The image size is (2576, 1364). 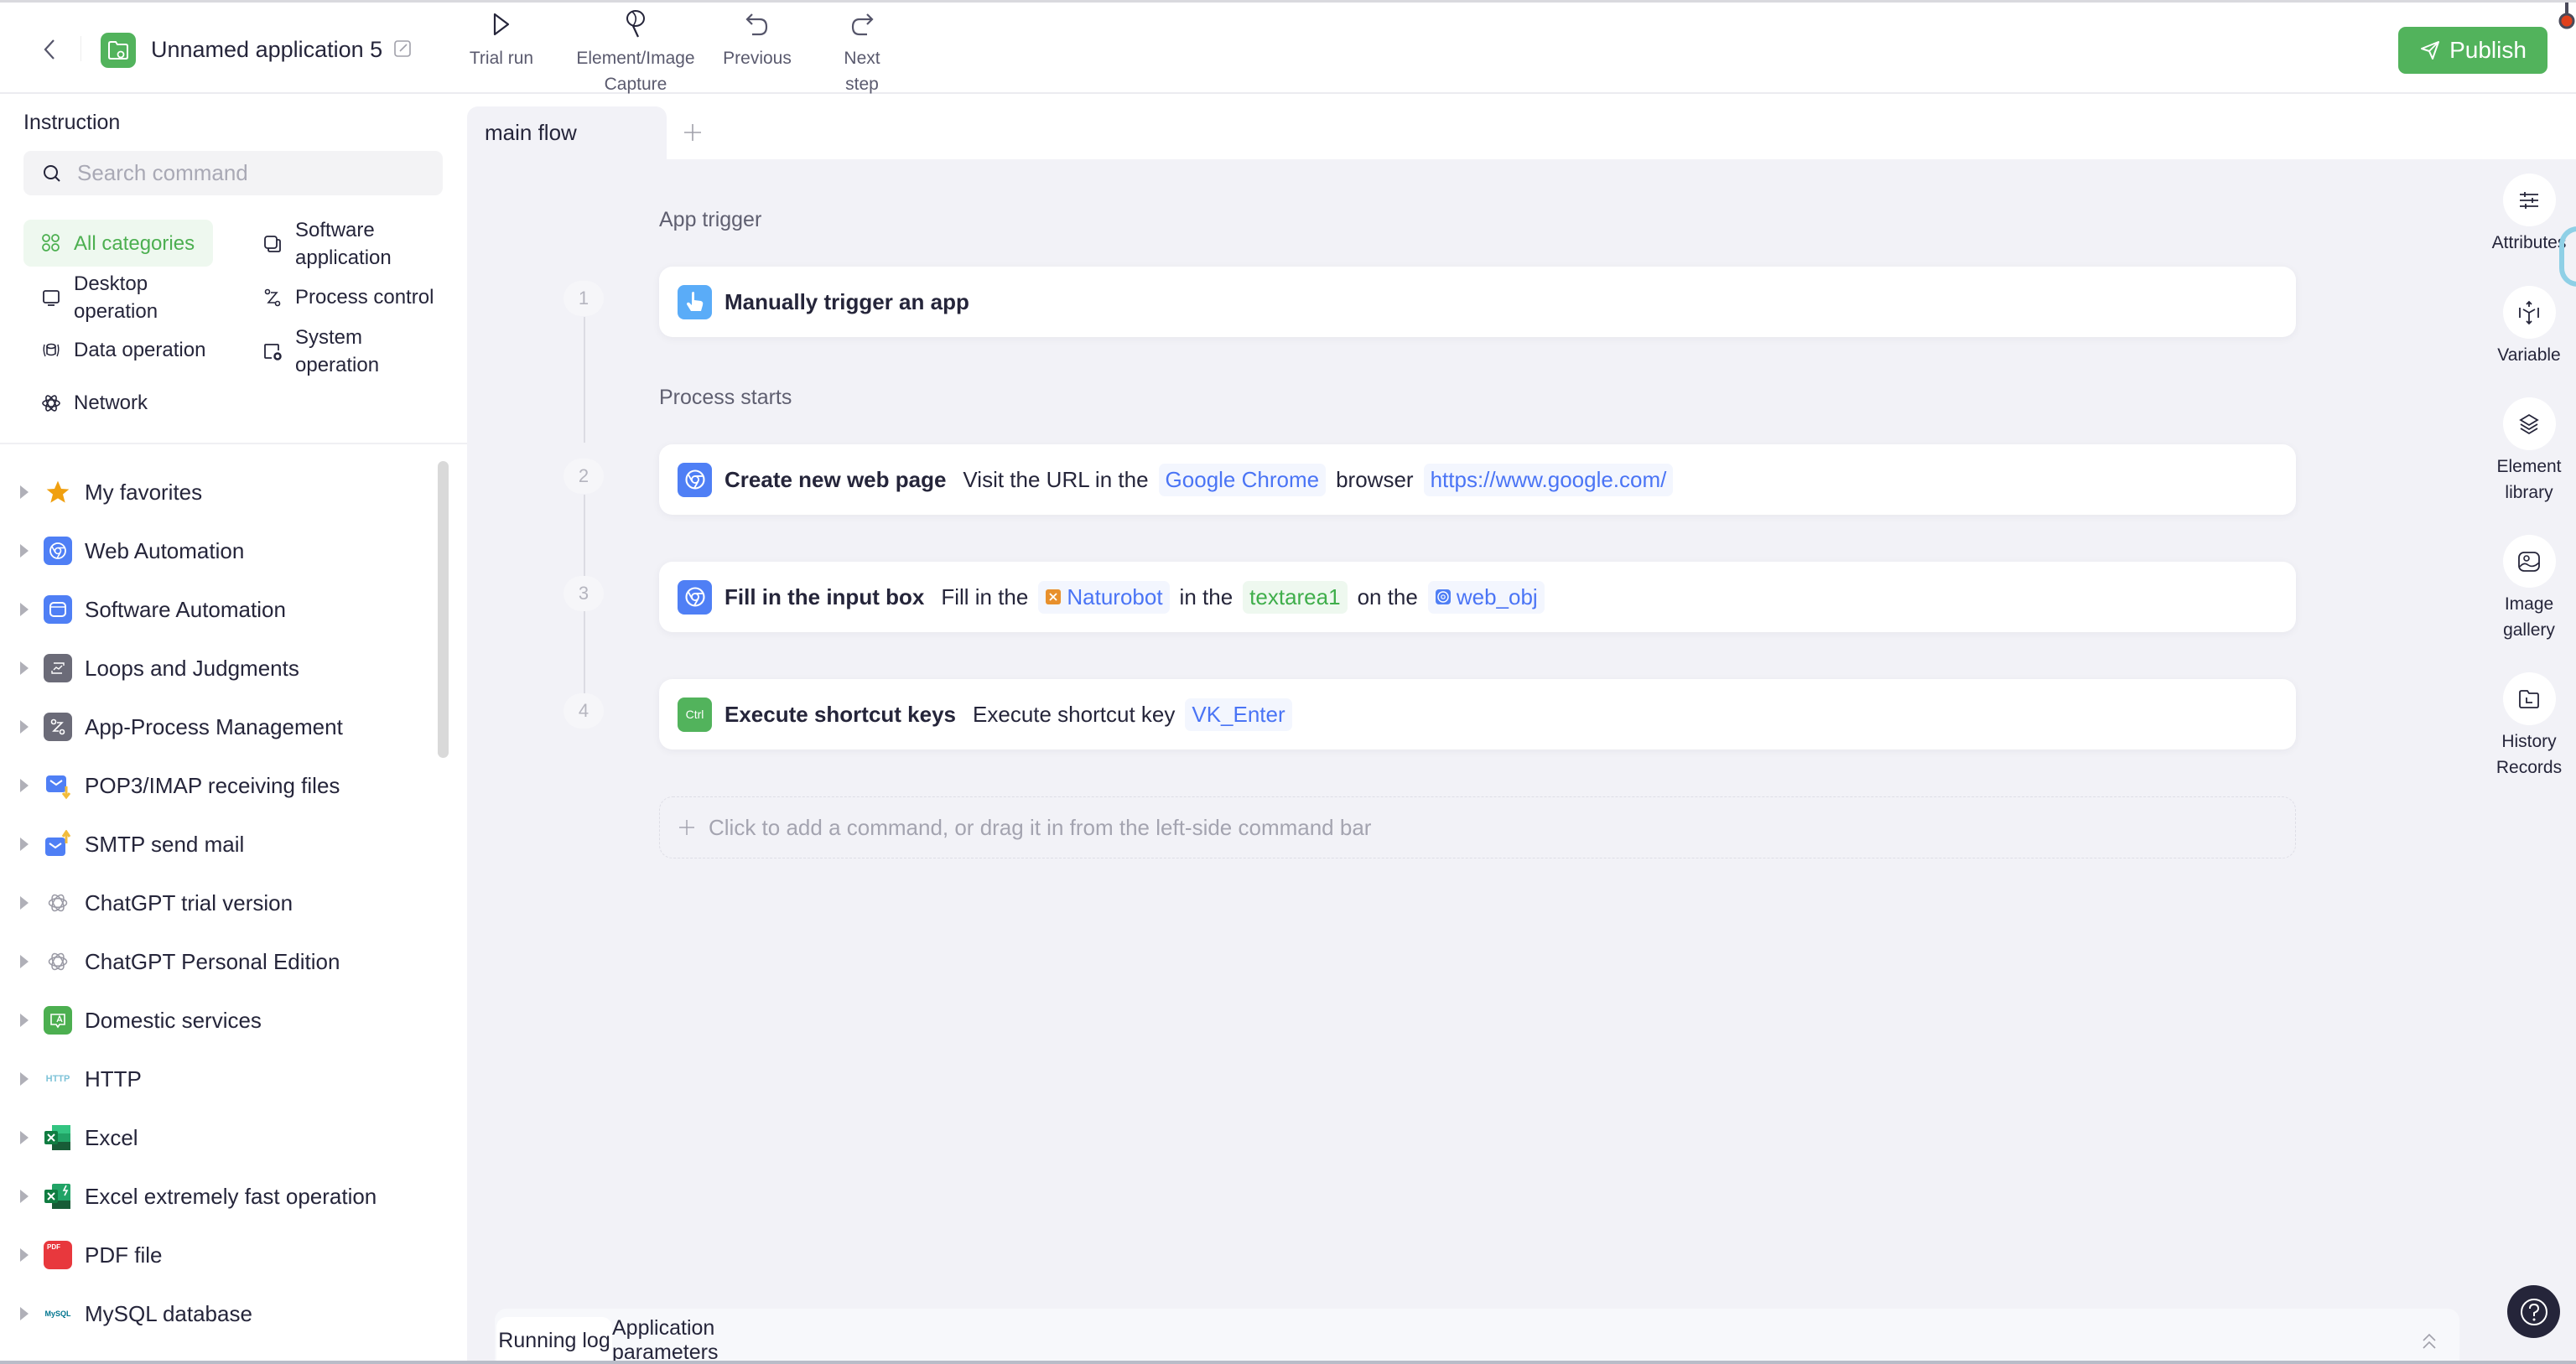 I want to click on next-step-button: Next step, so click(x=862, y=52).